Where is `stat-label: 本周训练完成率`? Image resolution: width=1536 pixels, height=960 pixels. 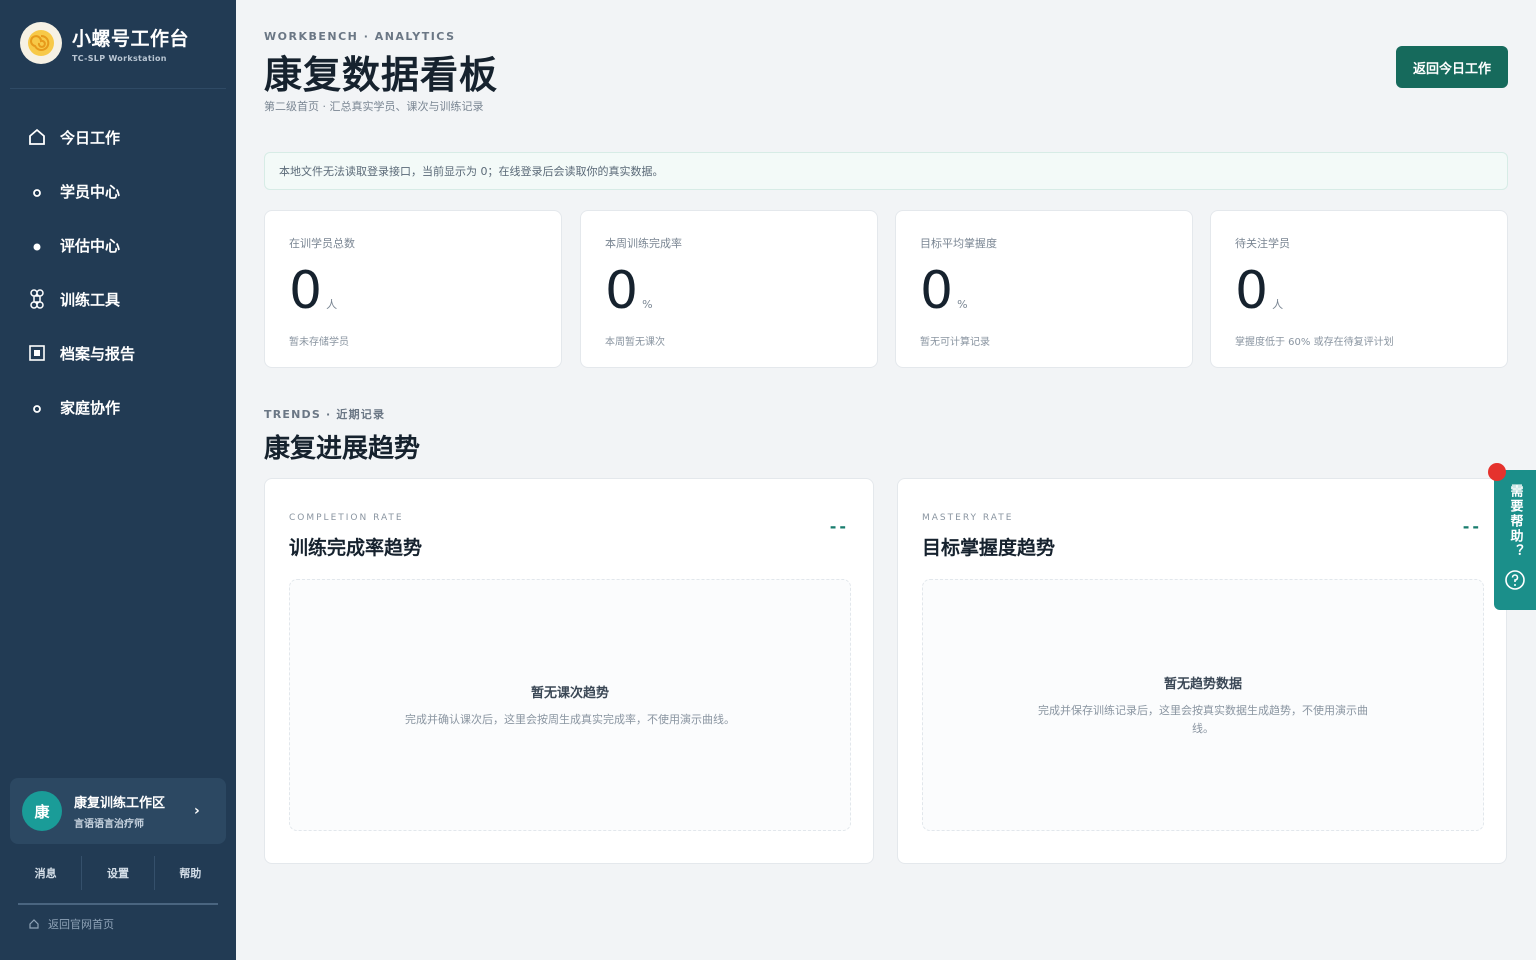
stat-label: 本周训练完成率 is located at coordinates (643, 243).